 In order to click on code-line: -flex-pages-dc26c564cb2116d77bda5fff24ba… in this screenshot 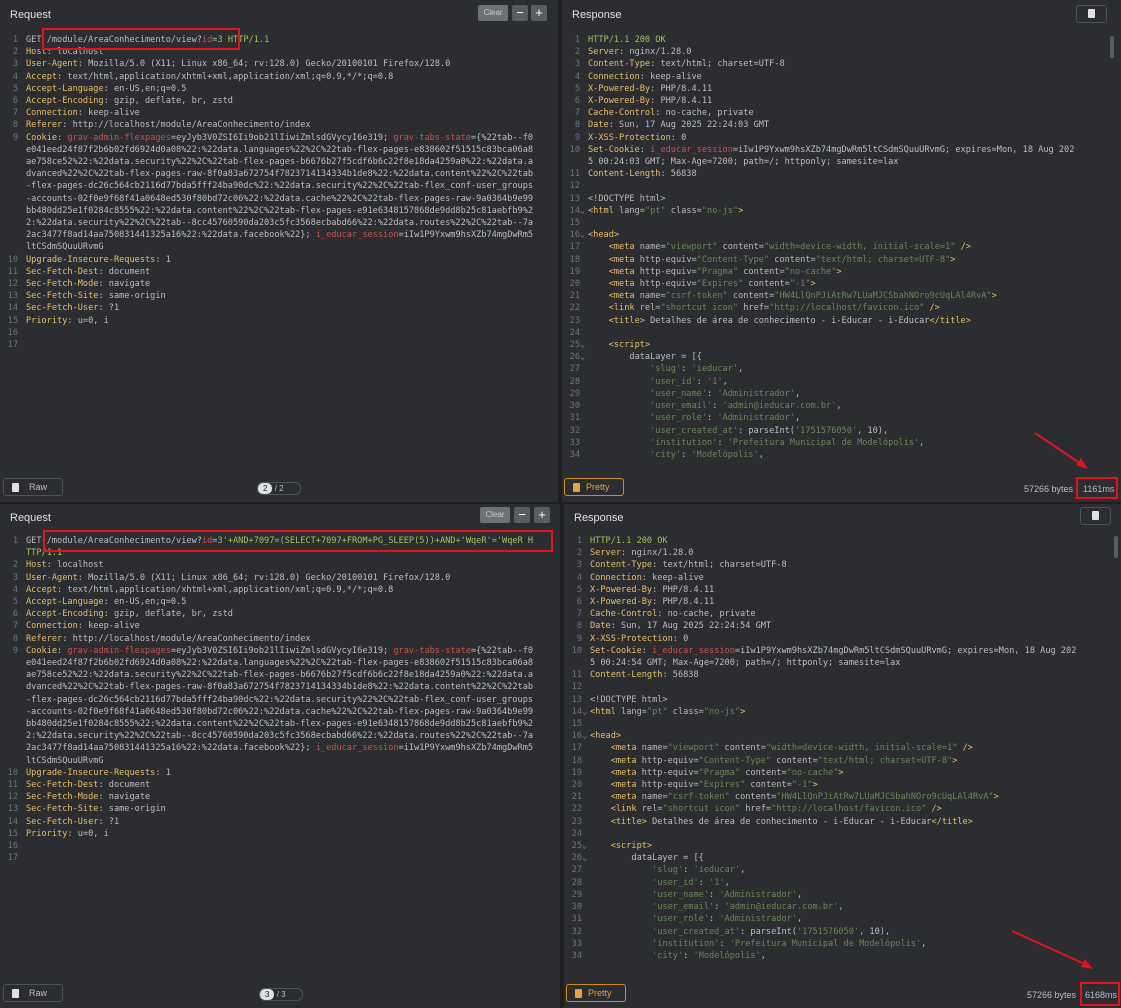, I will do `click(280, 700)`.